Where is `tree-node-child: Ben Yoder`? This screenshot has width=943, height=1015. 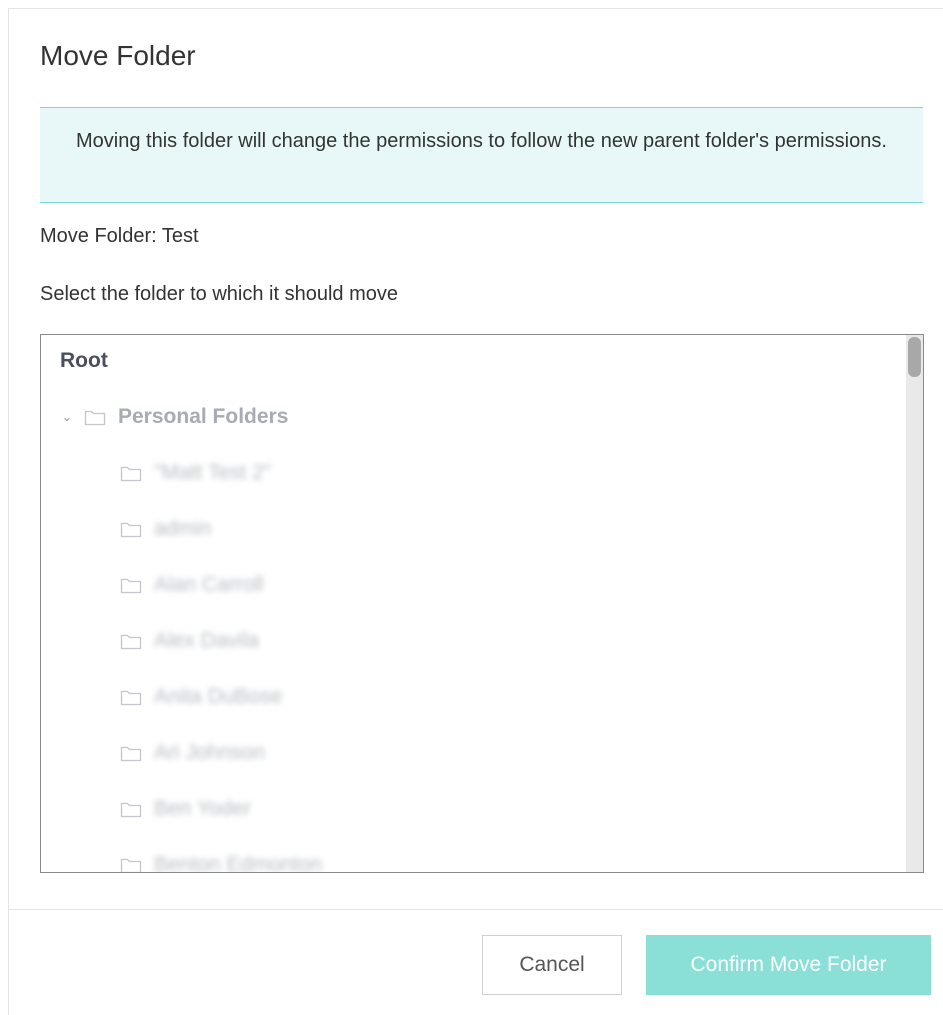 tree-node-child: Ben Yoder is located at coordinates (185, 809).